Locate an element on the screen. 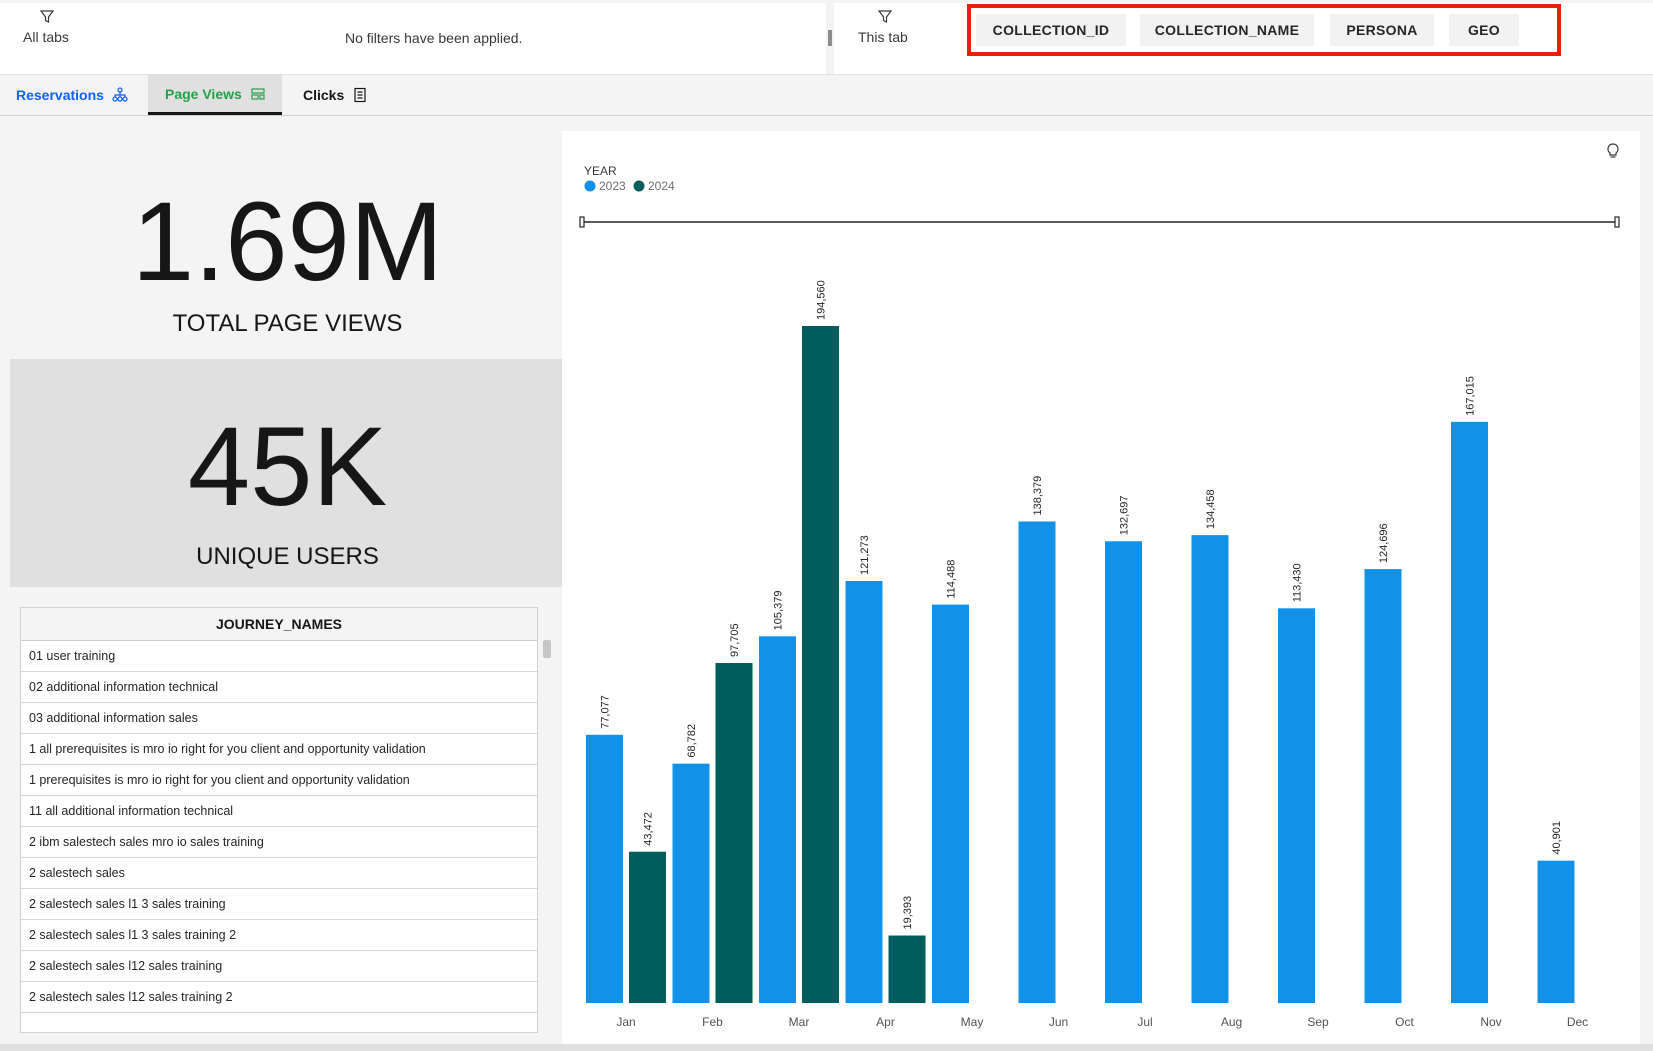  x-tick-label: Apr is located at coordinates (885, 1022).